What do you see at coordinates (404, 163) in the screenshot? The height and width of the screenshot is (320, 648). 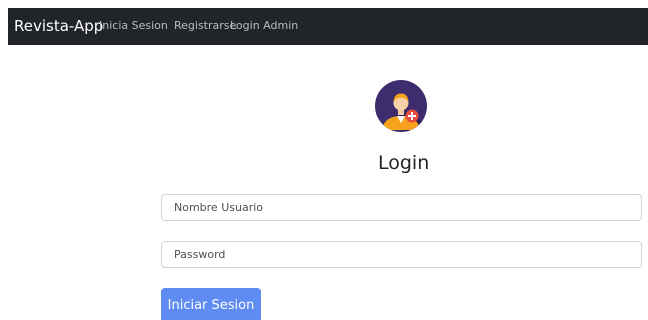 I see `login-title: Login` at bounding box center [404, 163].